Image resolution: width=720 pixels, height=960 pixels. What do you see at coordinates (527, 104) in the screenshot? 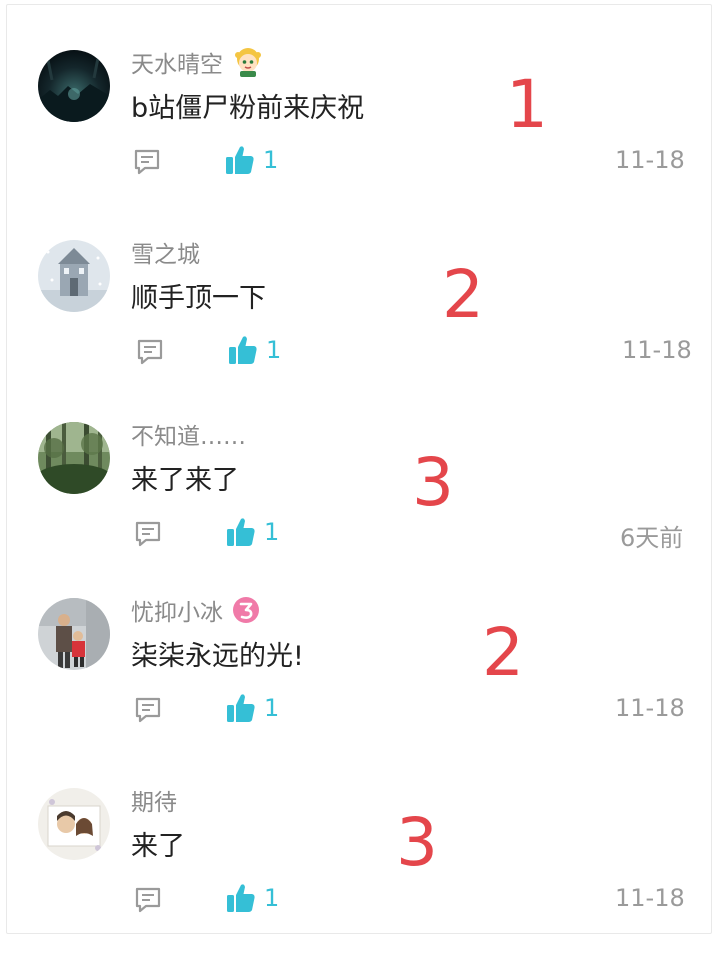
I see `handwritten-number-annotation: 1` at bounding box center [527, 104].